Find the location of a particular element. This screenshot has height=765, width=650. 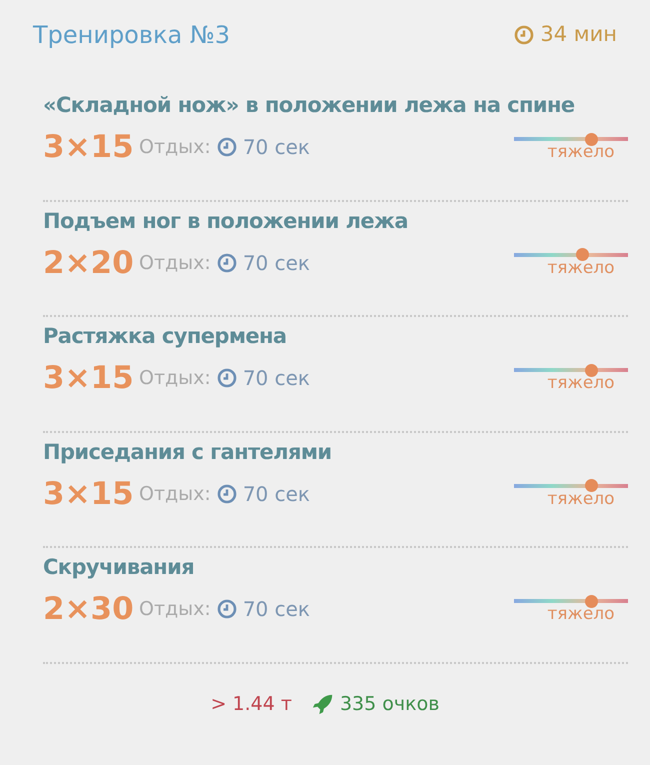

workout-duration: 34 мин is located at coordinates (578, 34).